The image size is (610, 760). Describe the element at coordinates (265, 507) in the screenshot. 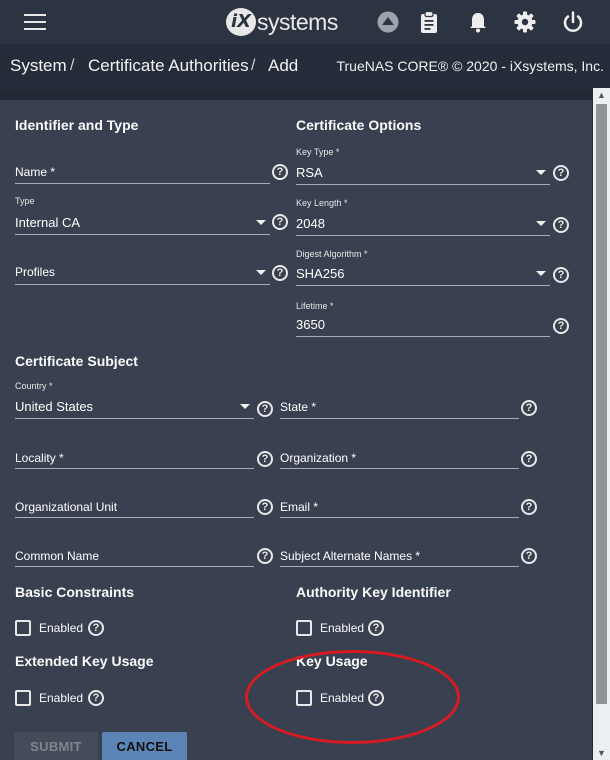

I see `organizational-unit-help-icon: ?` at that location.